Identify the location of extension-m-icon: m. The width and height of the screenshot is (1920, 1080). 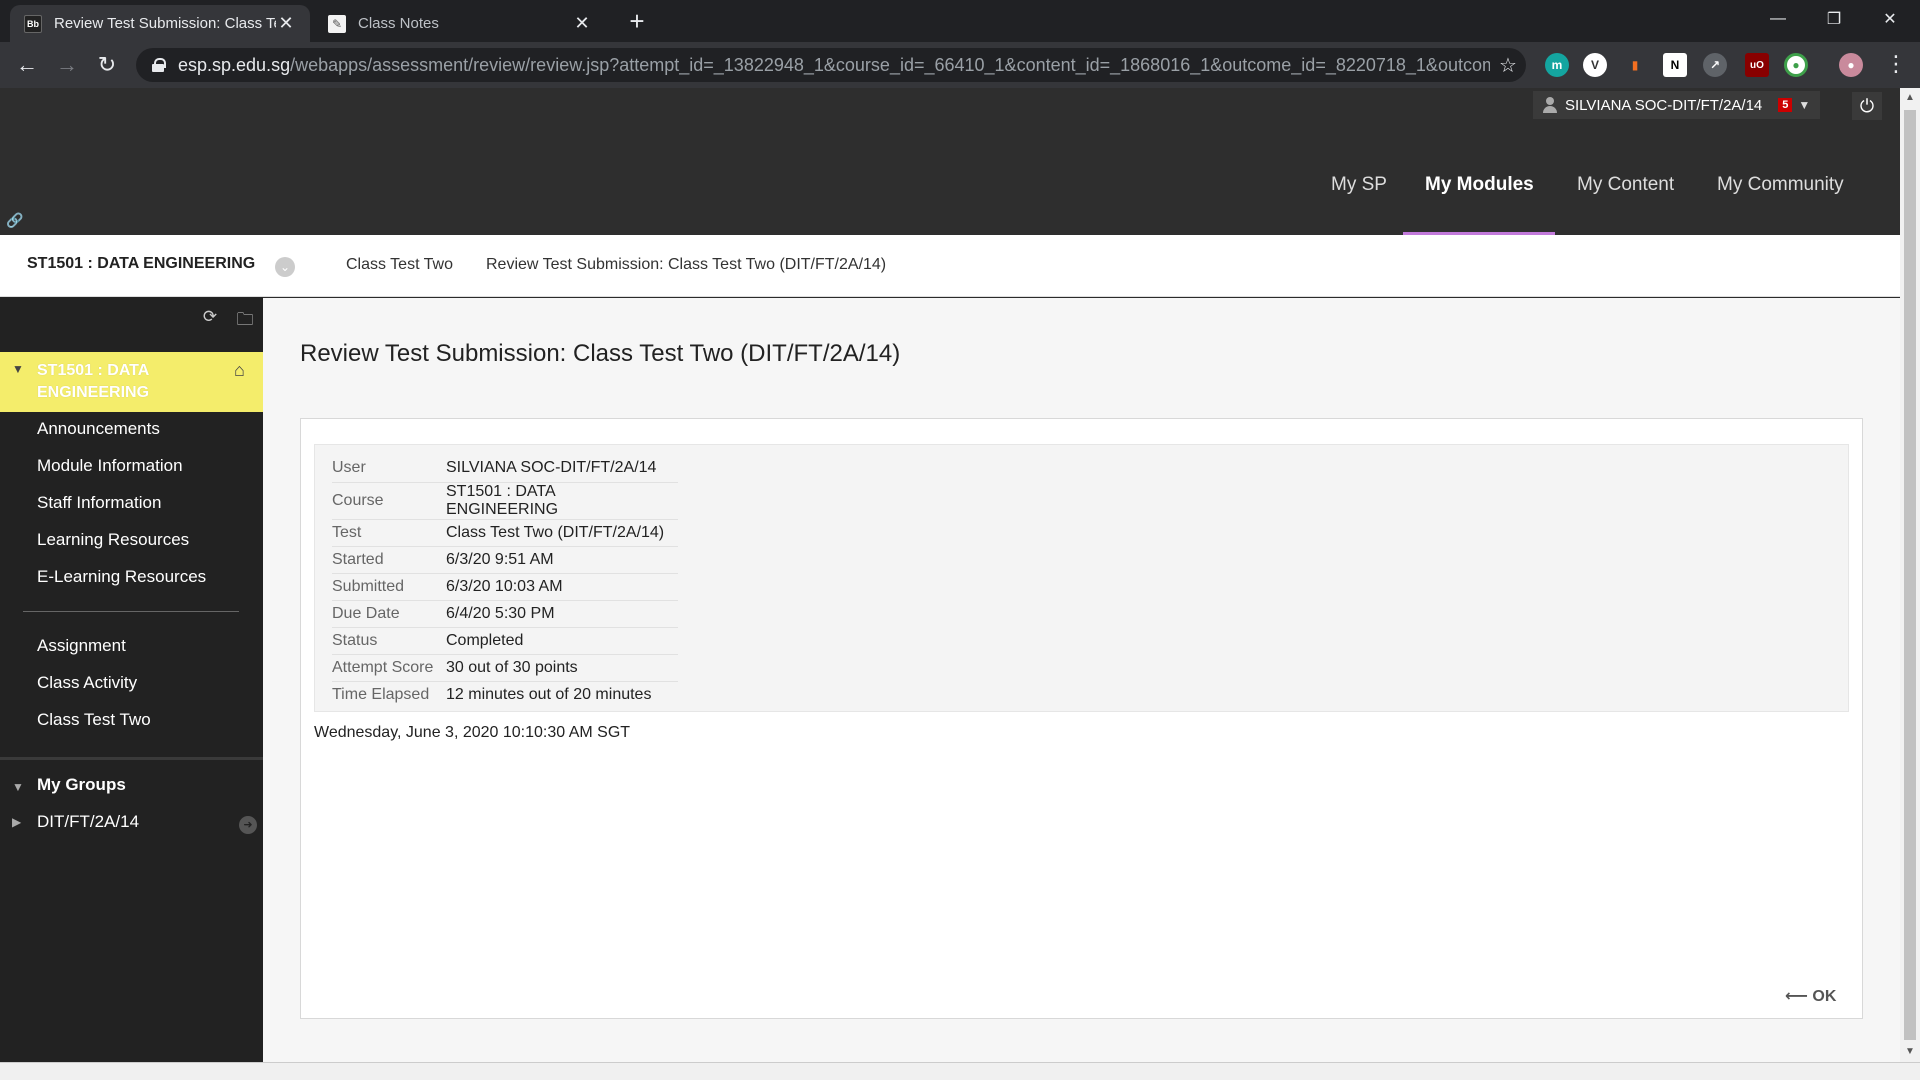
(1557, 65).